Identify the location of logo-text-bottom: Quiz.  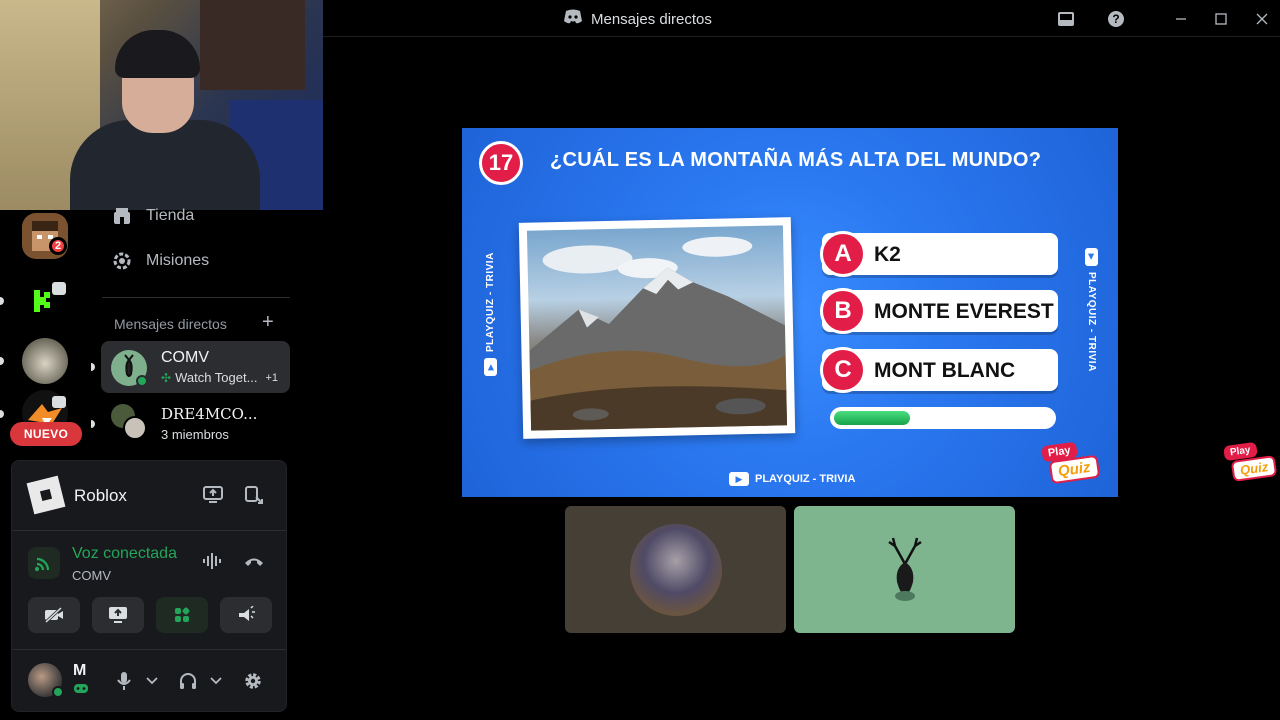
(1254, 468).